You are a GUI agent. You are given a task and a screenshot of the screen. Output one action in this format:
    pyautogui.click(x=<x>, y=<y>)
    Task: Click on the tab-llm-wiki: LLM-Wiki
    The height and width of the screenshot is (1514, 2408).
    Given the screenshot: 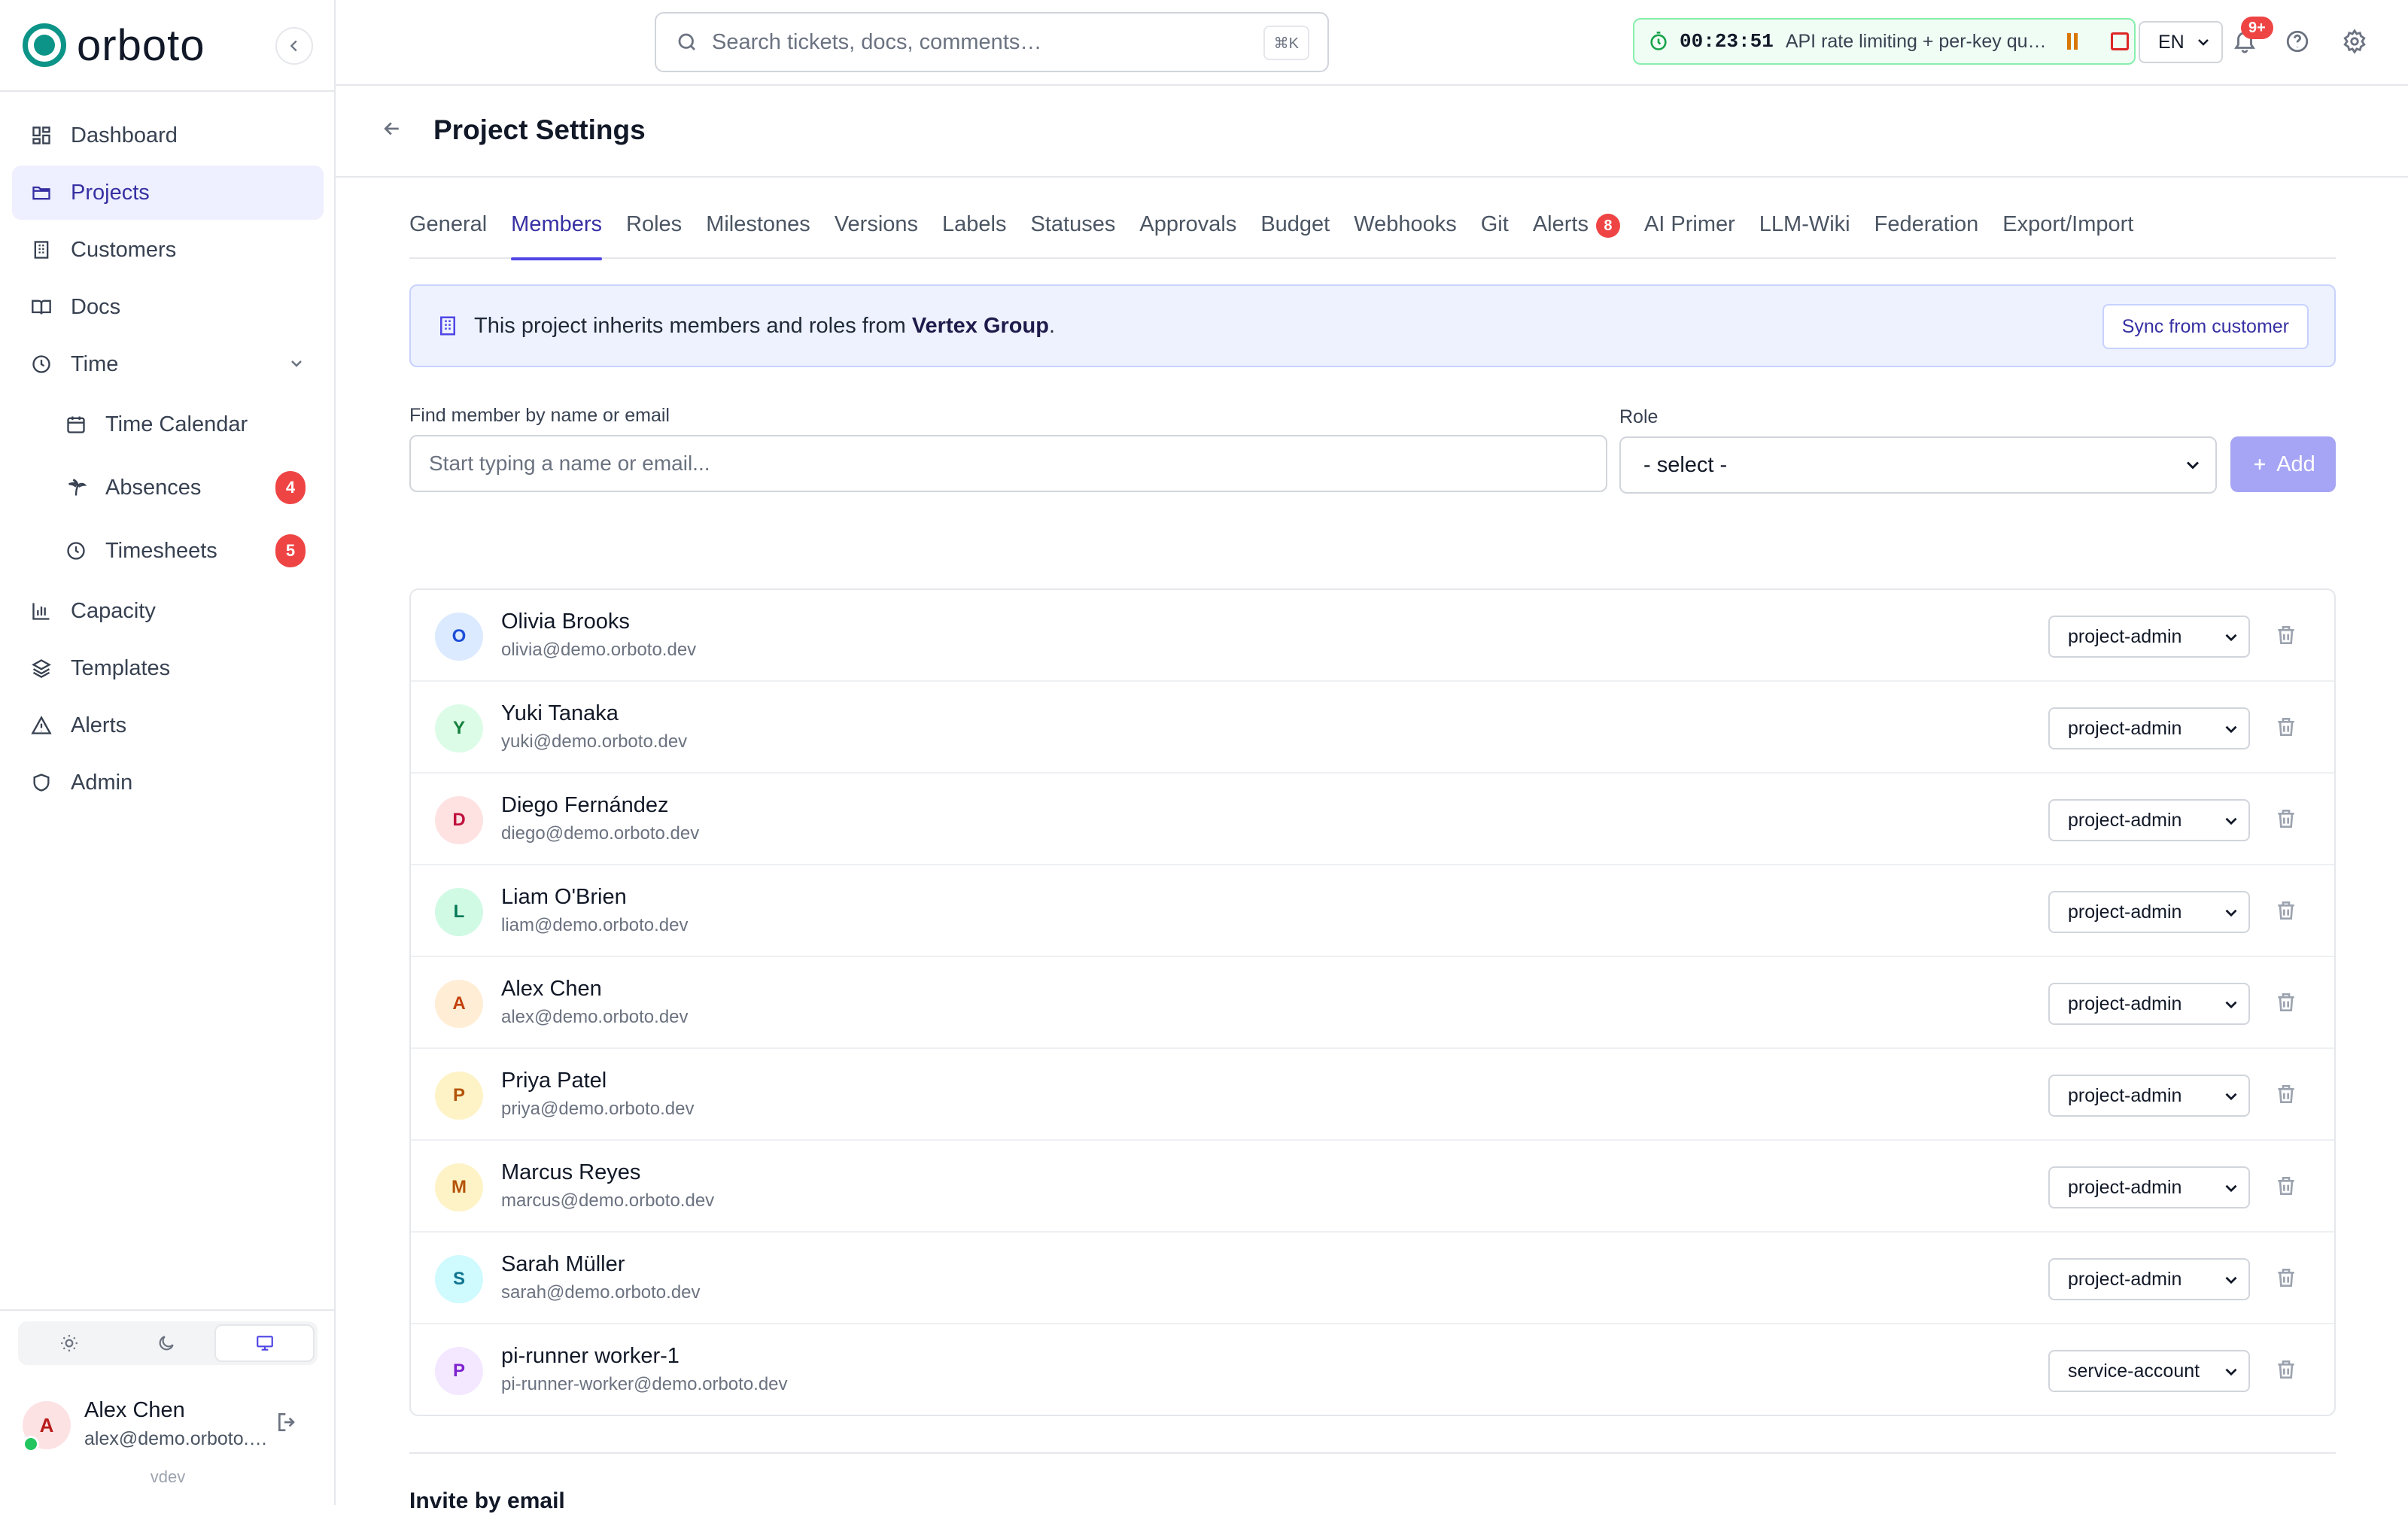 What is the action you would take?
    pyautogui.click(x=1804, y=235)
    